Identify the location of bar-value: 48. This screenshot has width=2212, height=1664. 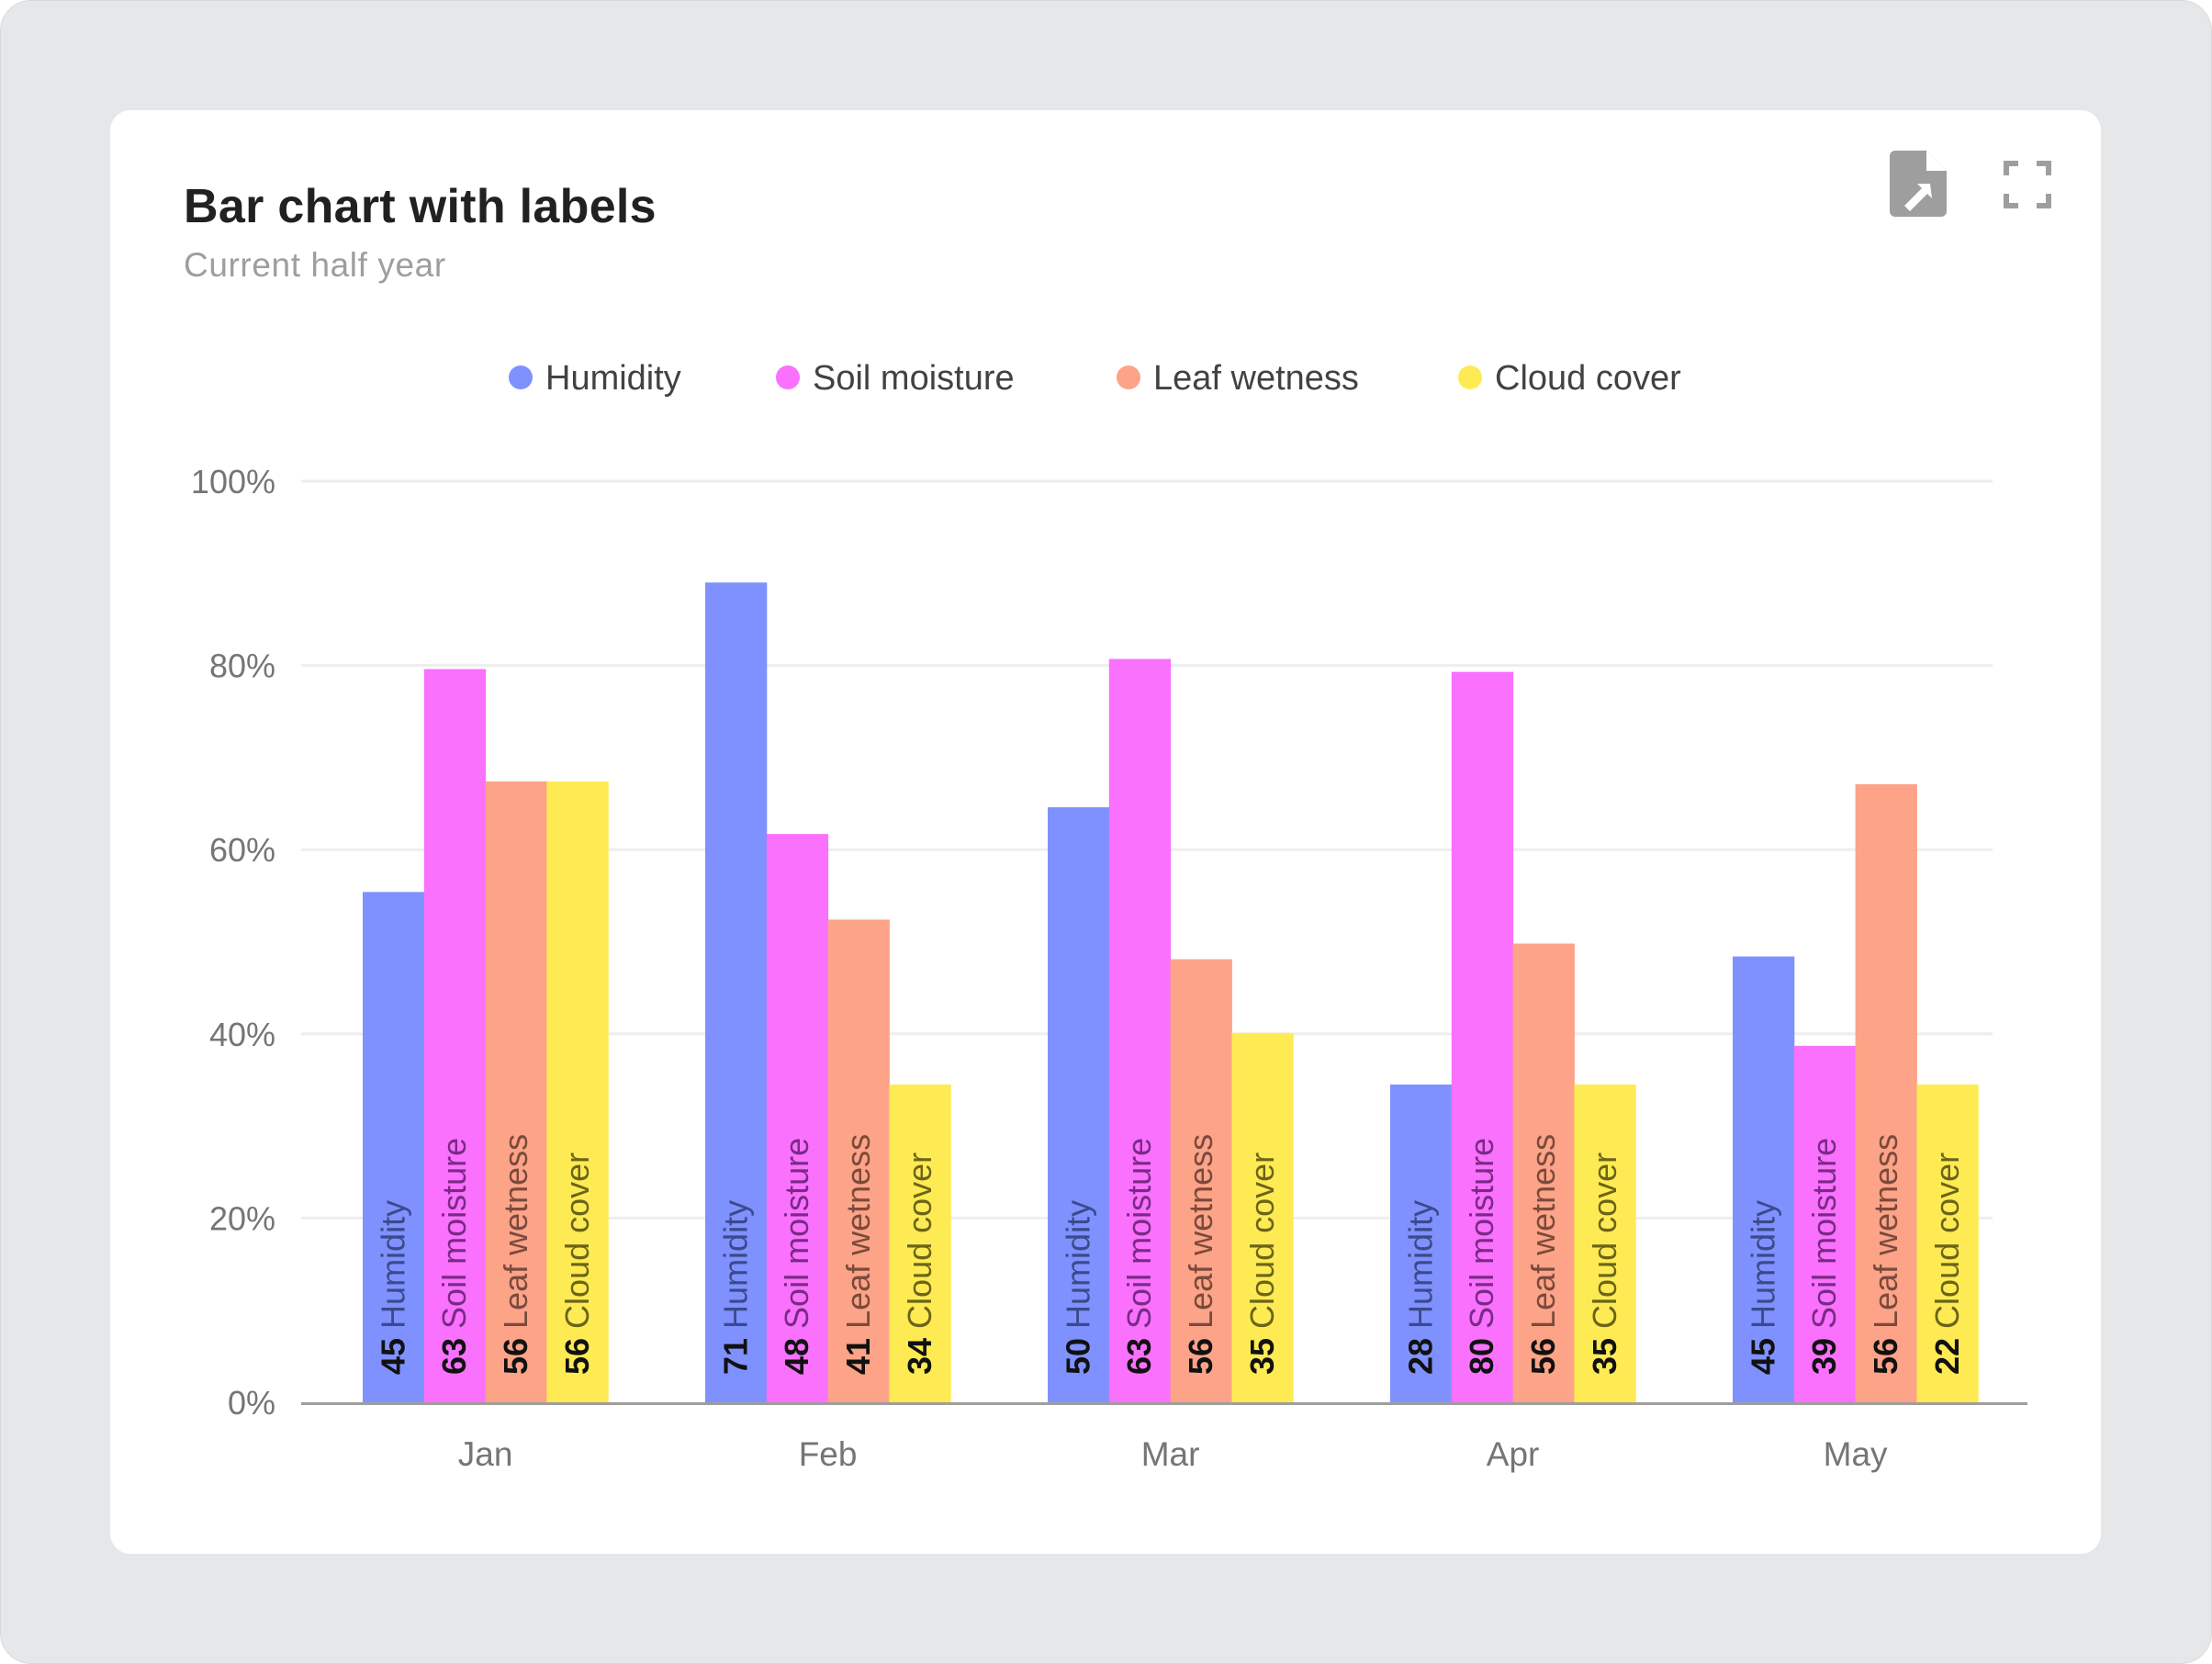
(797, 1357).